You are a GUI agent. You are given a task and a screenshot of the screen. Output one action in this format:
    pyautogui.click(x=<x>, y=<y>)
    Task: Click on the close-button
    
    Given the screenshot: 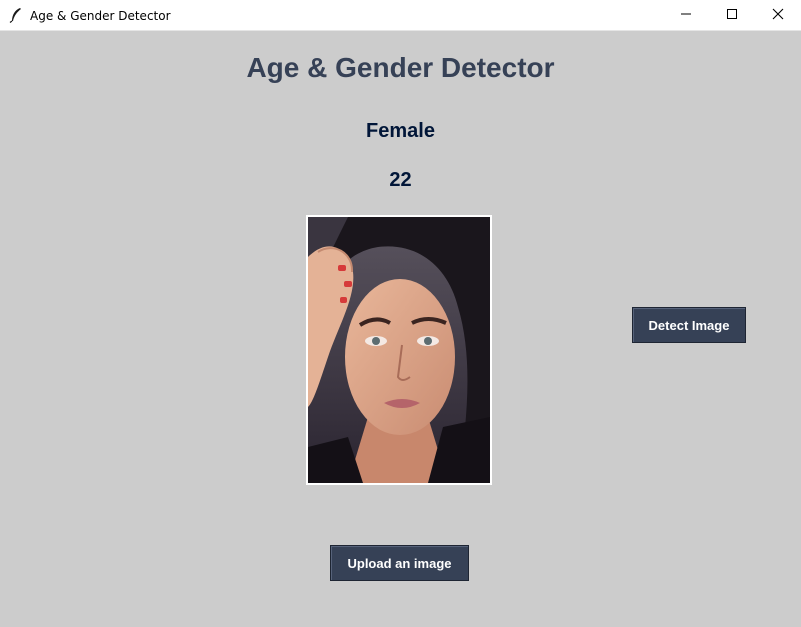 What is the action you would take?
    pyautogui.click(x=778, y=15)
    